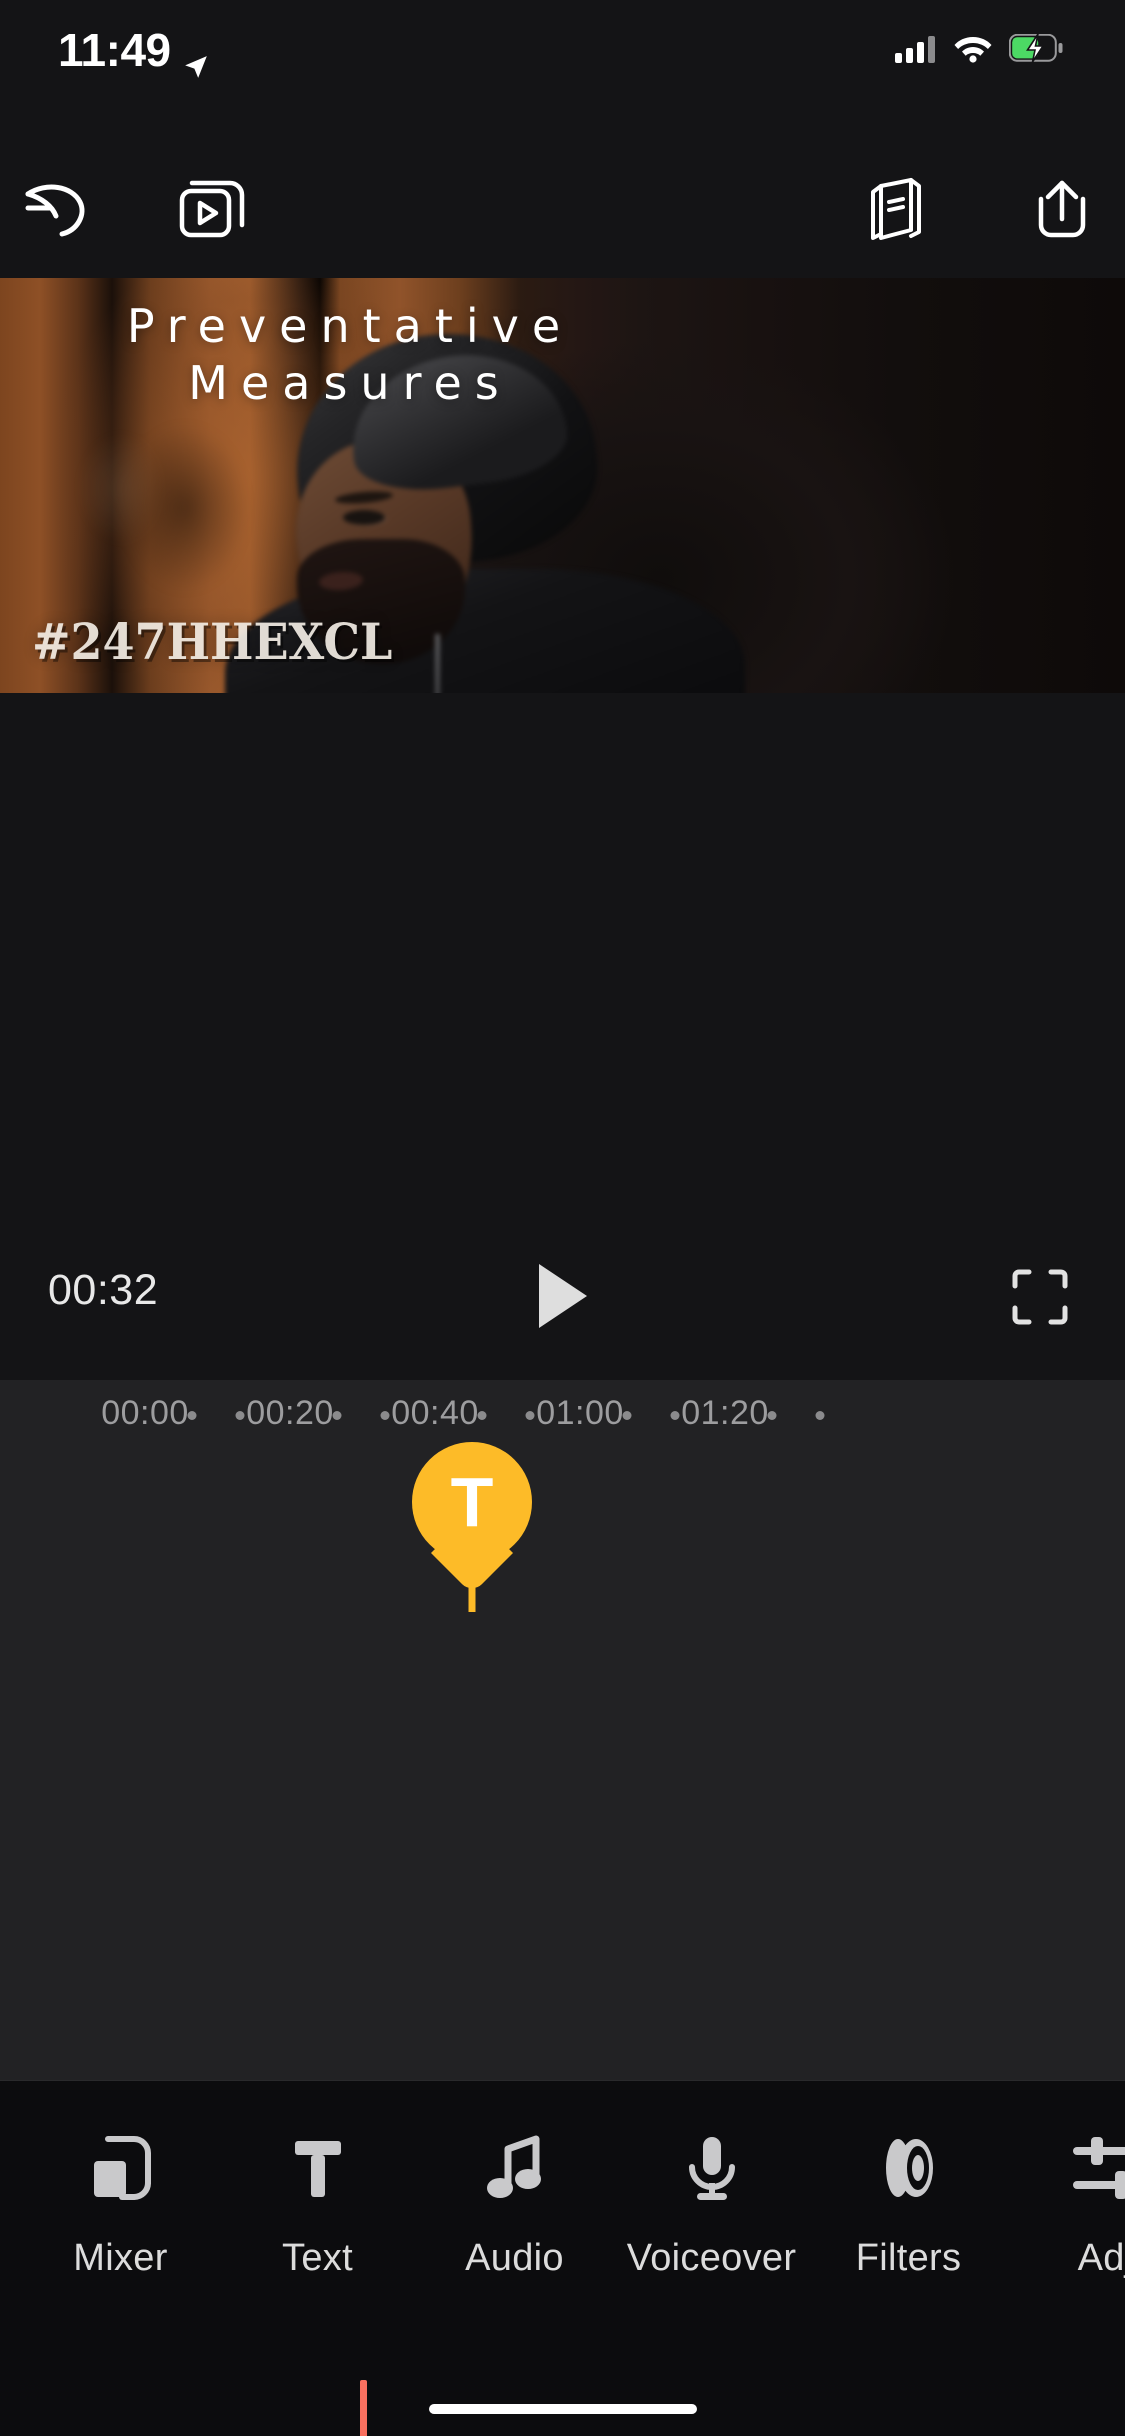 The height and width of the screenshot is (2436, 1125). I want to click on text-clip-marker: T, so click(472, 1527).